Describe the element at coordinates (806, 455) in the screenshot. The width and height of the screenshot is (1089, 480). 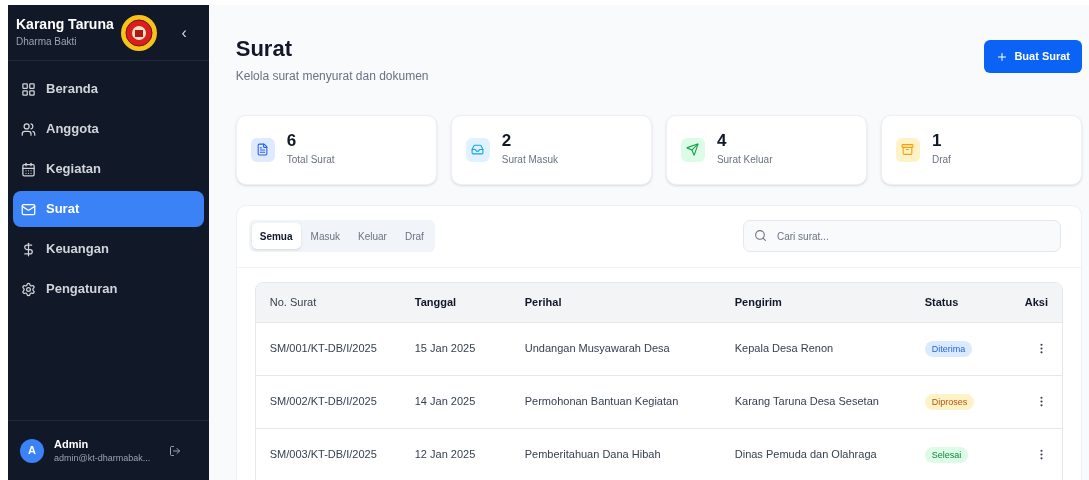
I see `table-cell-text: Dinas Pemuda dan Olahraga` at that location.